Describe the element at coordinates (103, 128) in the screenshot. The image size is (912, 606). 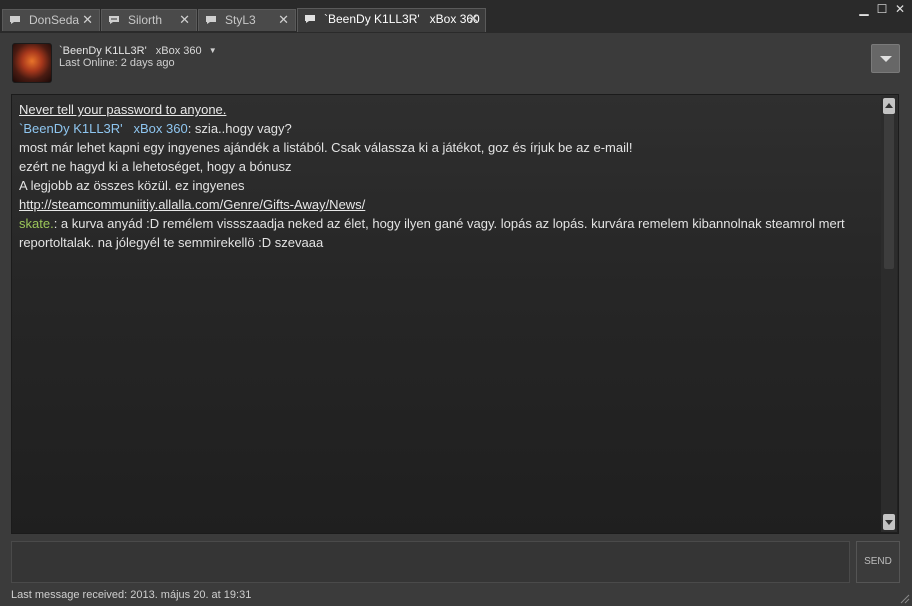
I see `friend-name: `BeenDy K1LL3R' xBox 360` at that location.